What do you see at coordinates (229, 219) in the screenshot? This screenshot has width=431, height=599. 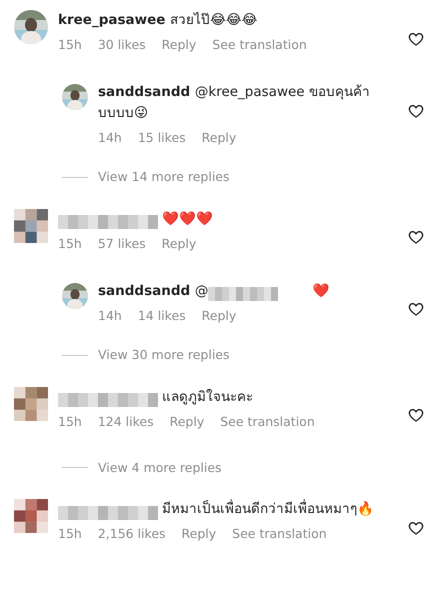 I see `comment-text: ❤❤❤` at bounding box center [229, 219].